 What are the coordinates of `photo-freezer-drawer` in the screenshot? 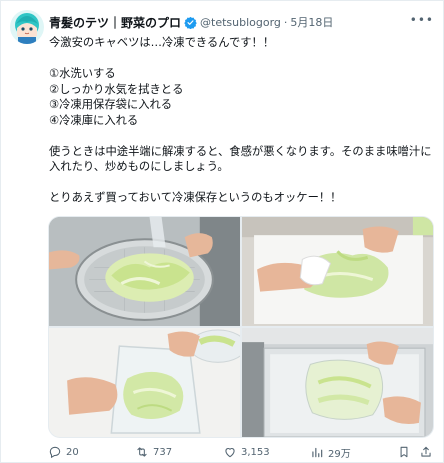 It's located at (337, 382).